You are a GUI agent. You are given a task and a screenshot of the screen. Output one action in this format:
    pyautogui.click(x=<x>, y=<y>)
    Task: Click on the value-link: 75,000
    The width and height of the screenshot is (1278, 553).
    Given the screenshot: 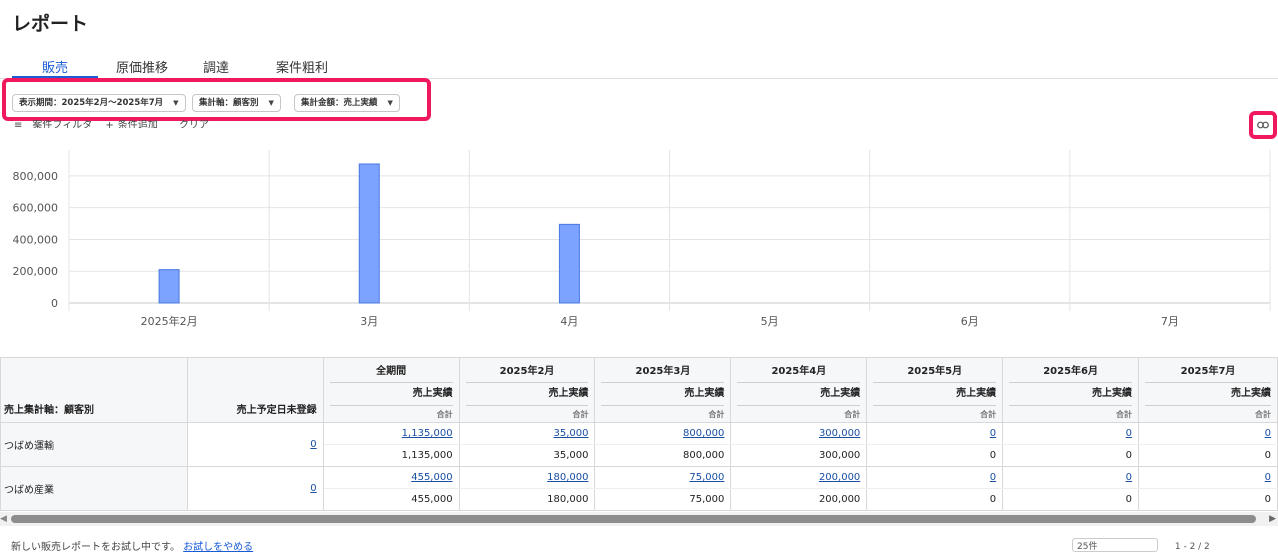 What is the action you would take?
    pyautogui.click(x=706, y=477)
    